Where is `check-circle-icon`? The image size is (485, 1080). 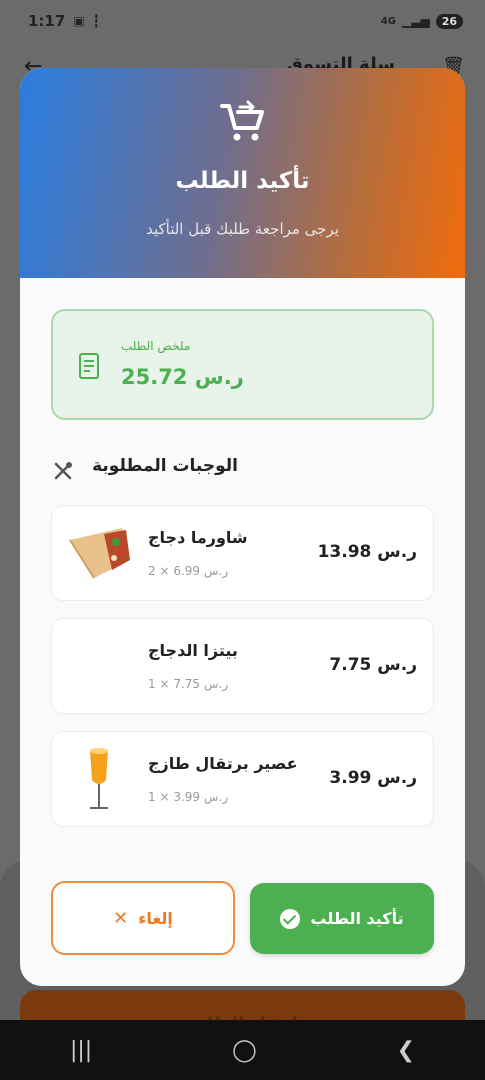 check-circle-icon is located at coordinates (290, 918).